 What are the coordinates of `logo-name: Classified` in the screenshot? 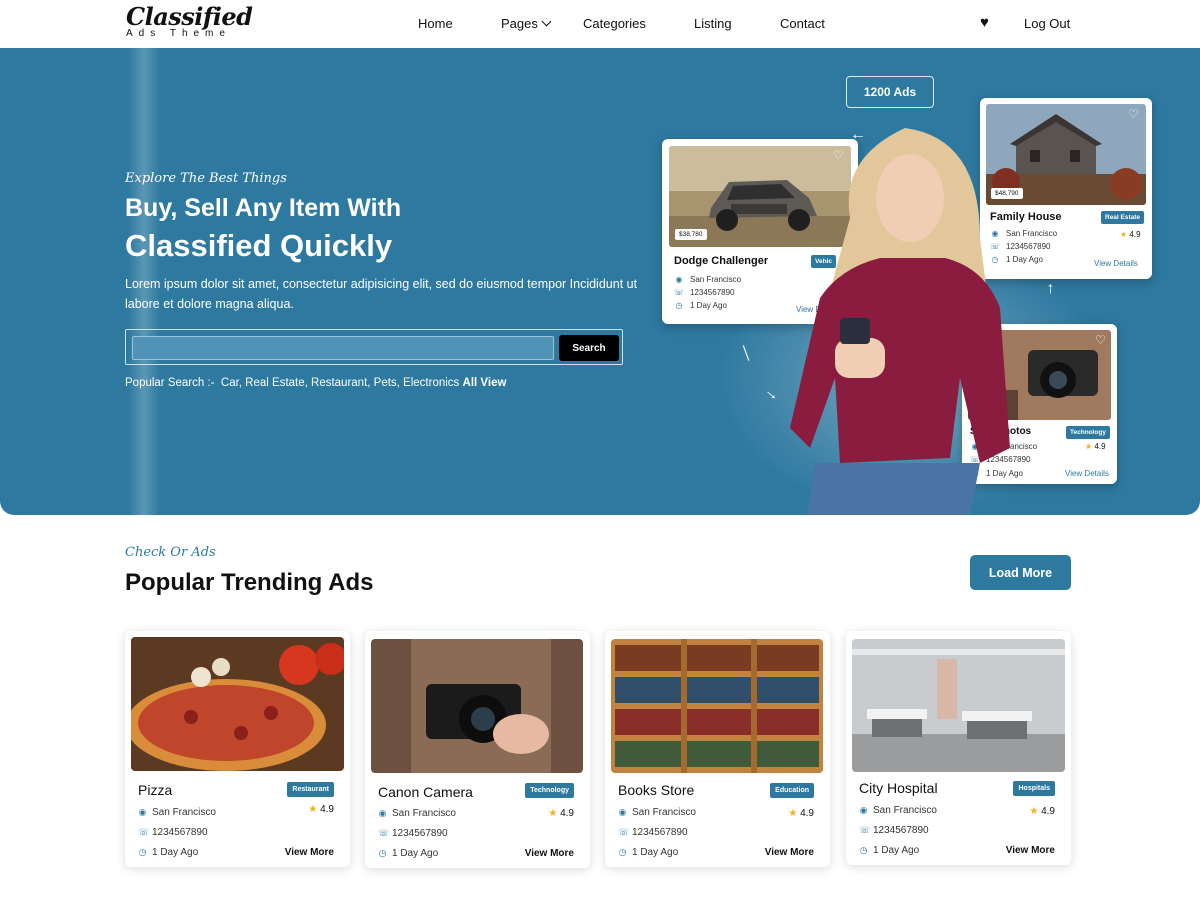 It's located at (189, 16).